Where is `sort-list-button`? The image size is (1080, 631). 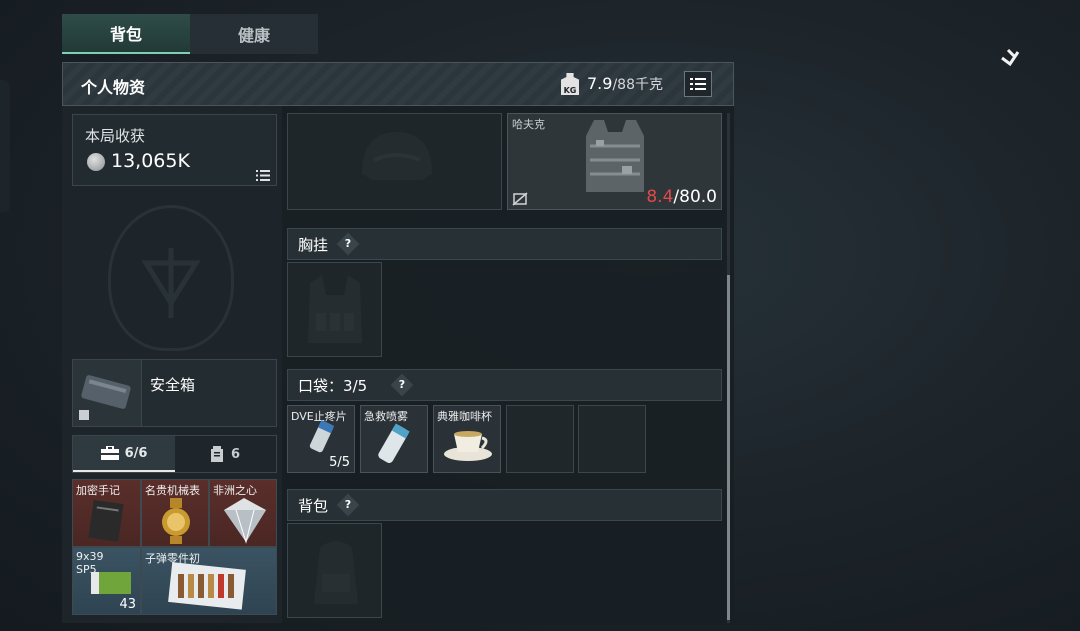 sort-list-button is located at coordinates (698, 84).